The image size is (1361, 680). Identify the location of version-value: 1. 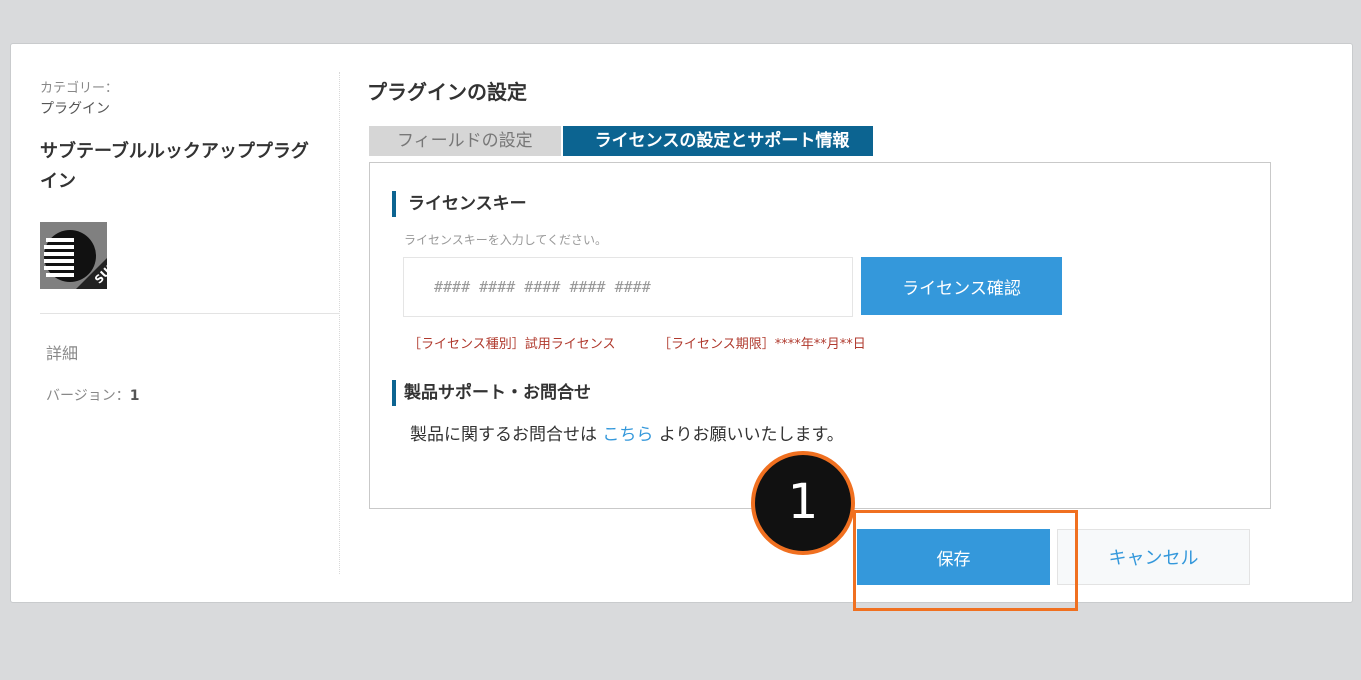
(134, 396).